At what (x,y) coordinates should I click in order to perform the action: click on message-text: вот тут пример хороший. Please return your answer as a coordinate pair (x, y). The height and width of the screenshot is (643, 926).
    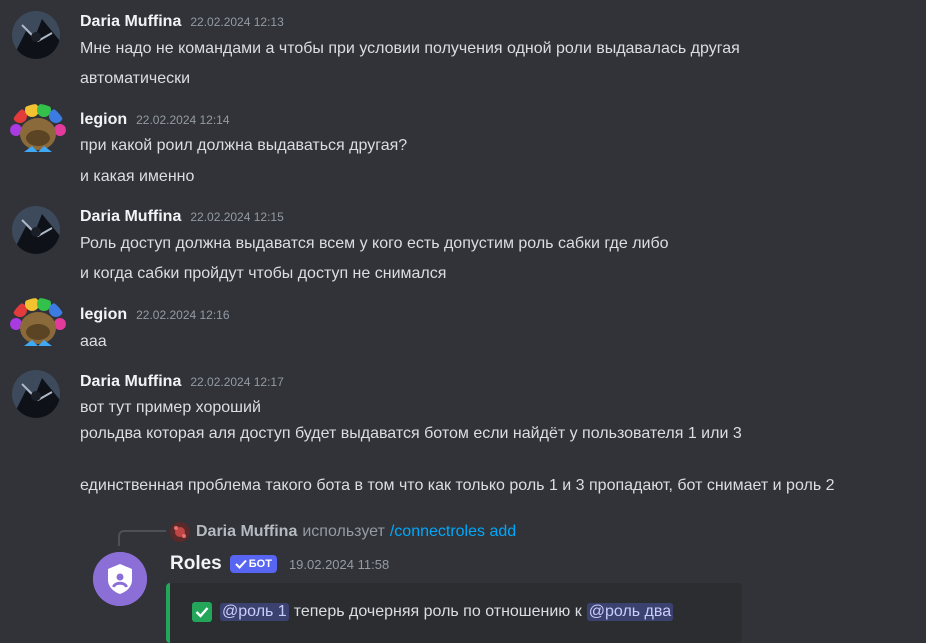
    Looking at the image, I should click on (170, 407).